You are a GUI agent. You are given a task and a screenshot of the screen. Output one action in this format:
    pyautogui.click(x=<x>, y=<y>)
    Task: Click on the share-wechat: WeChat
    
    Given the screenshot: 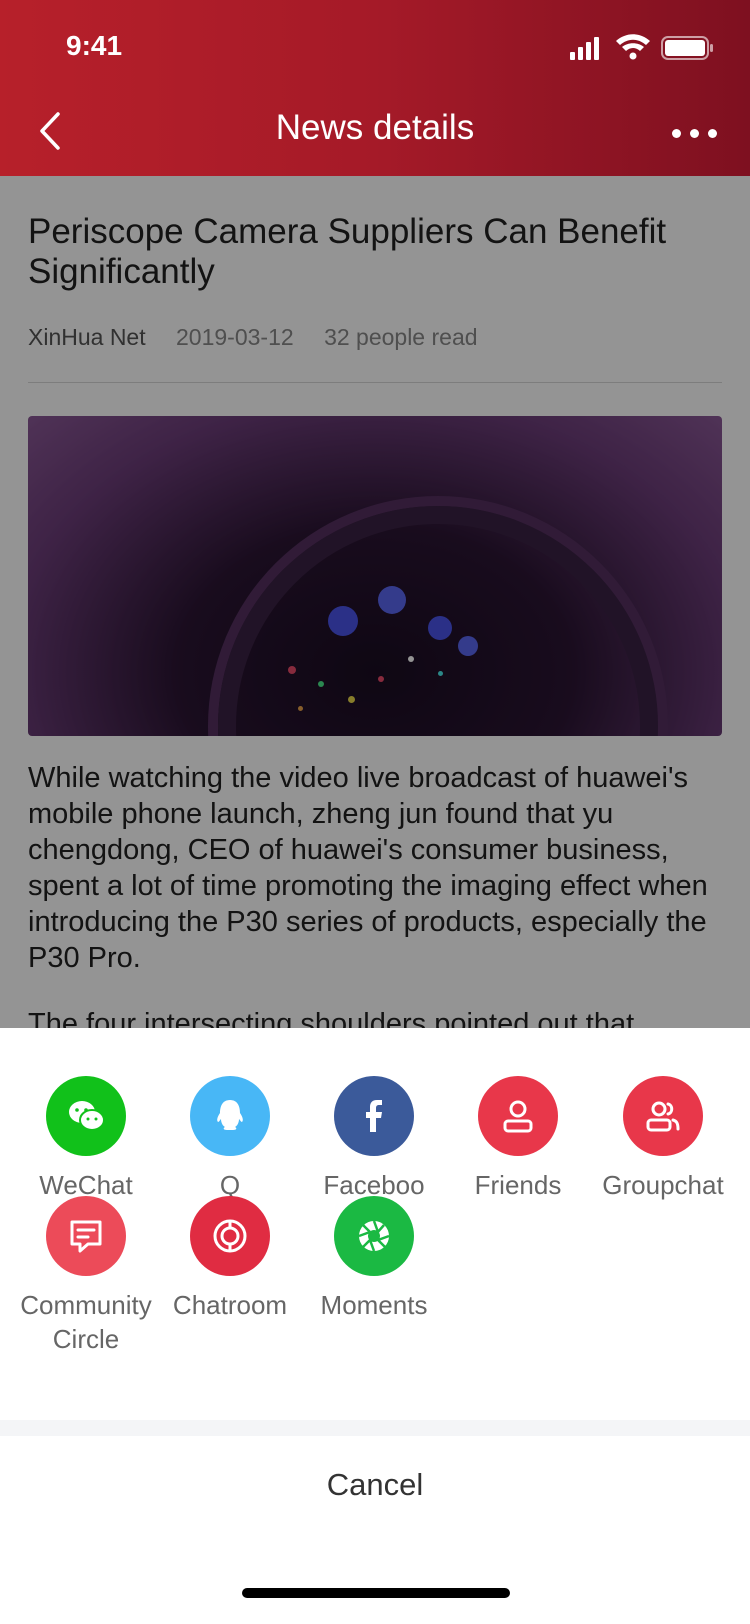 What is the action you would take?
    pyautogui.click(x=86, y=1115)
    